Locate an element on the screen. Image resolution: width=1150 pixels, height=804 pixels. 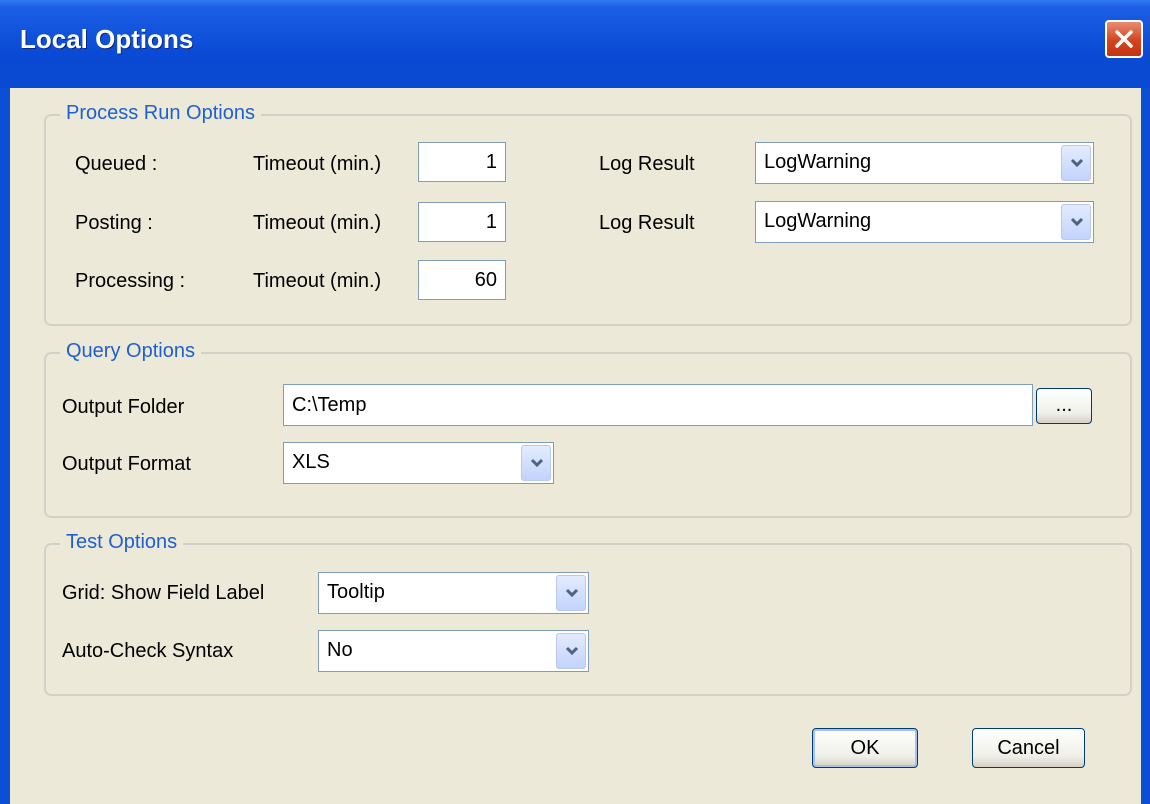
auto-check-syntax-dropdown-button is located at coordinates (571, 651).